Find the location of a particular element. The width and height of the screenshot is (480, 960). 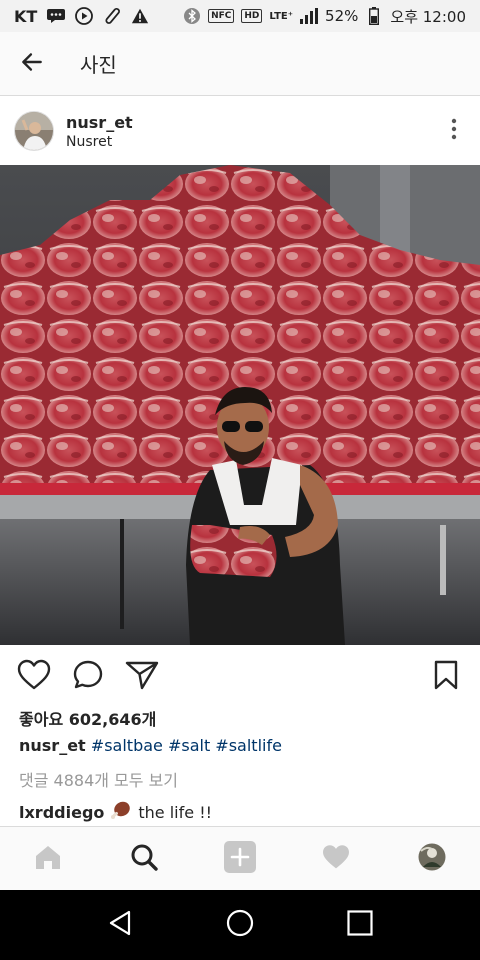

tab-home is located at coordinates (48, 859).